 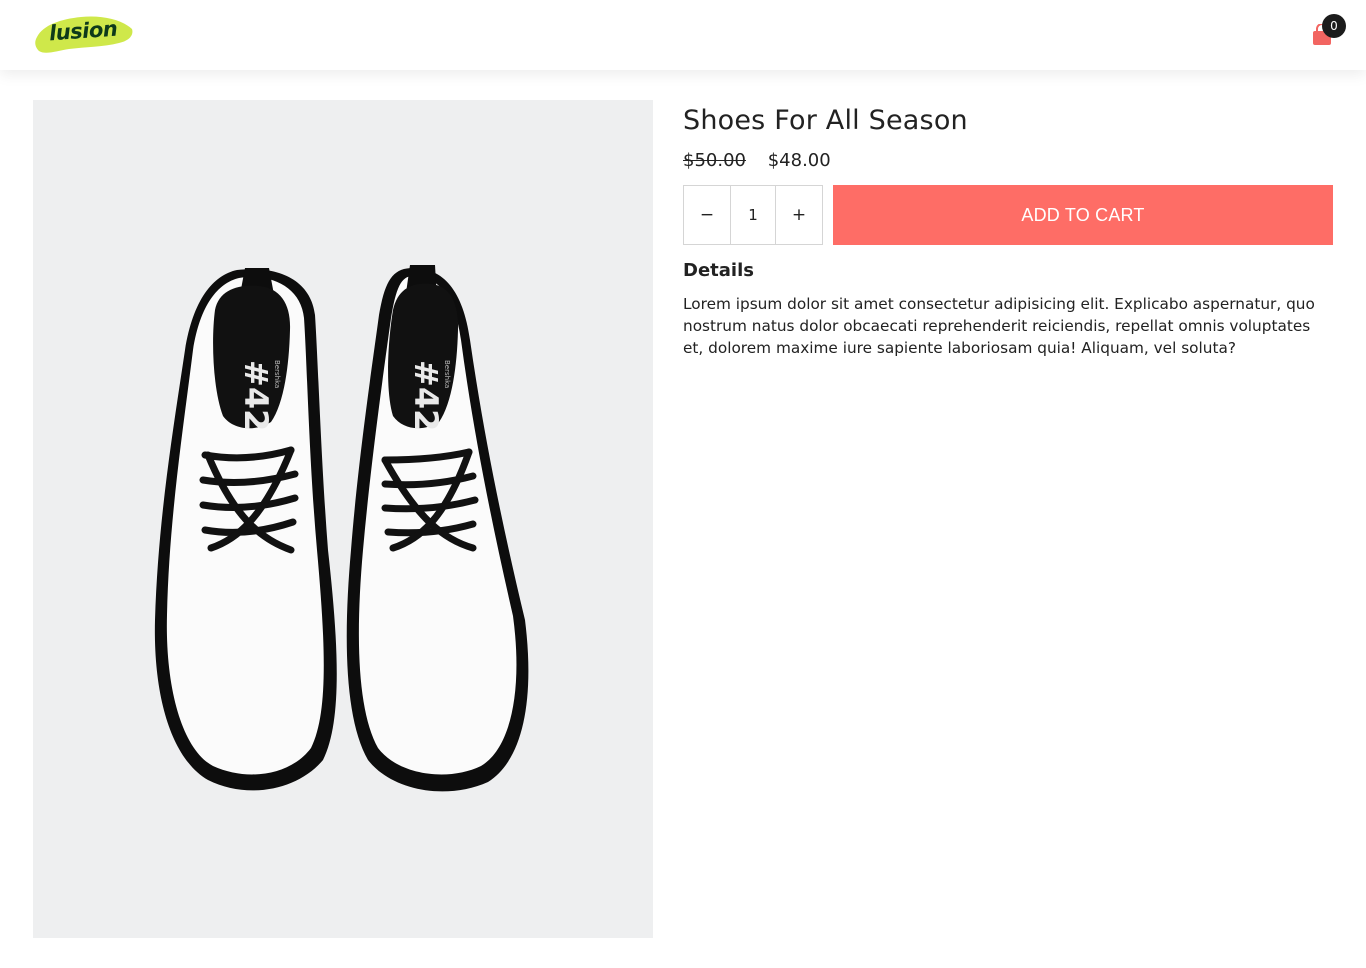 What do you see at coordinates (277, 374) in the screenshot?
I see `left-insole-brand: Bershka` at bounding box center [277, 374].